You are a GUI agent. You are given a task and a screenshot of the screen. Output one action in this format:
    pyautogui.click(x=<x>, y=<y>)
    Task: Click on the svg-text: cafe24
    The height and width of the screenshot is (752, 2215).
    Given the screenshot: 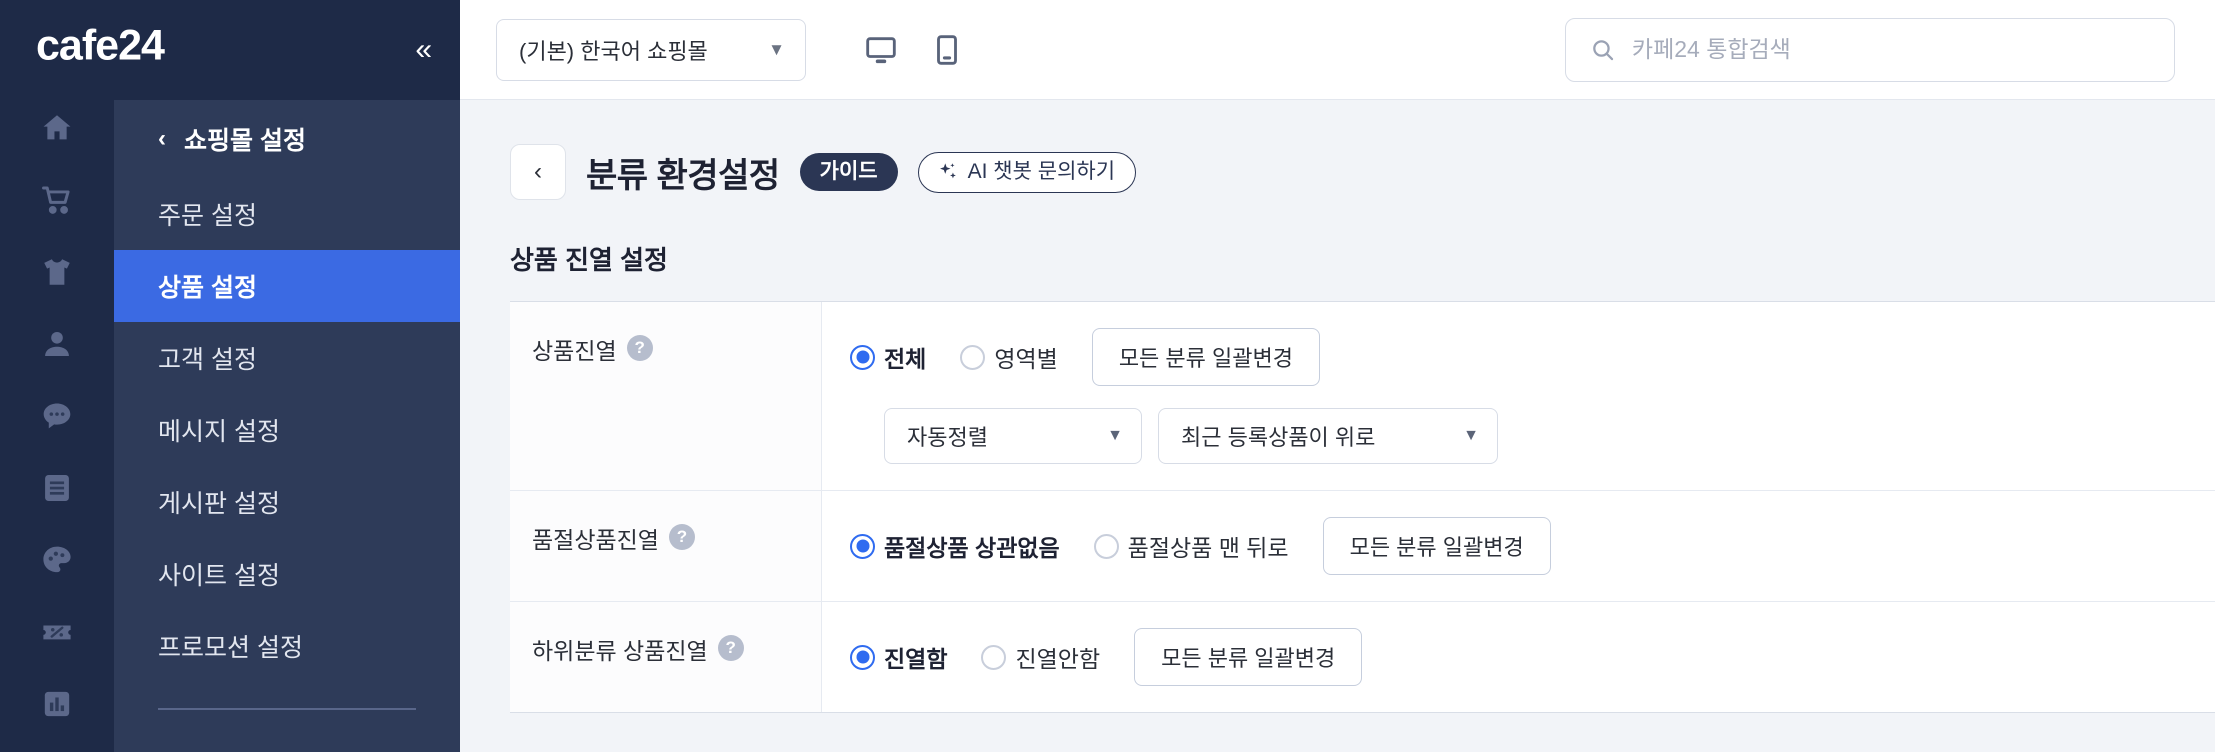 What is the action you would take?
    pyautogui.click(x=100, y=46)
    